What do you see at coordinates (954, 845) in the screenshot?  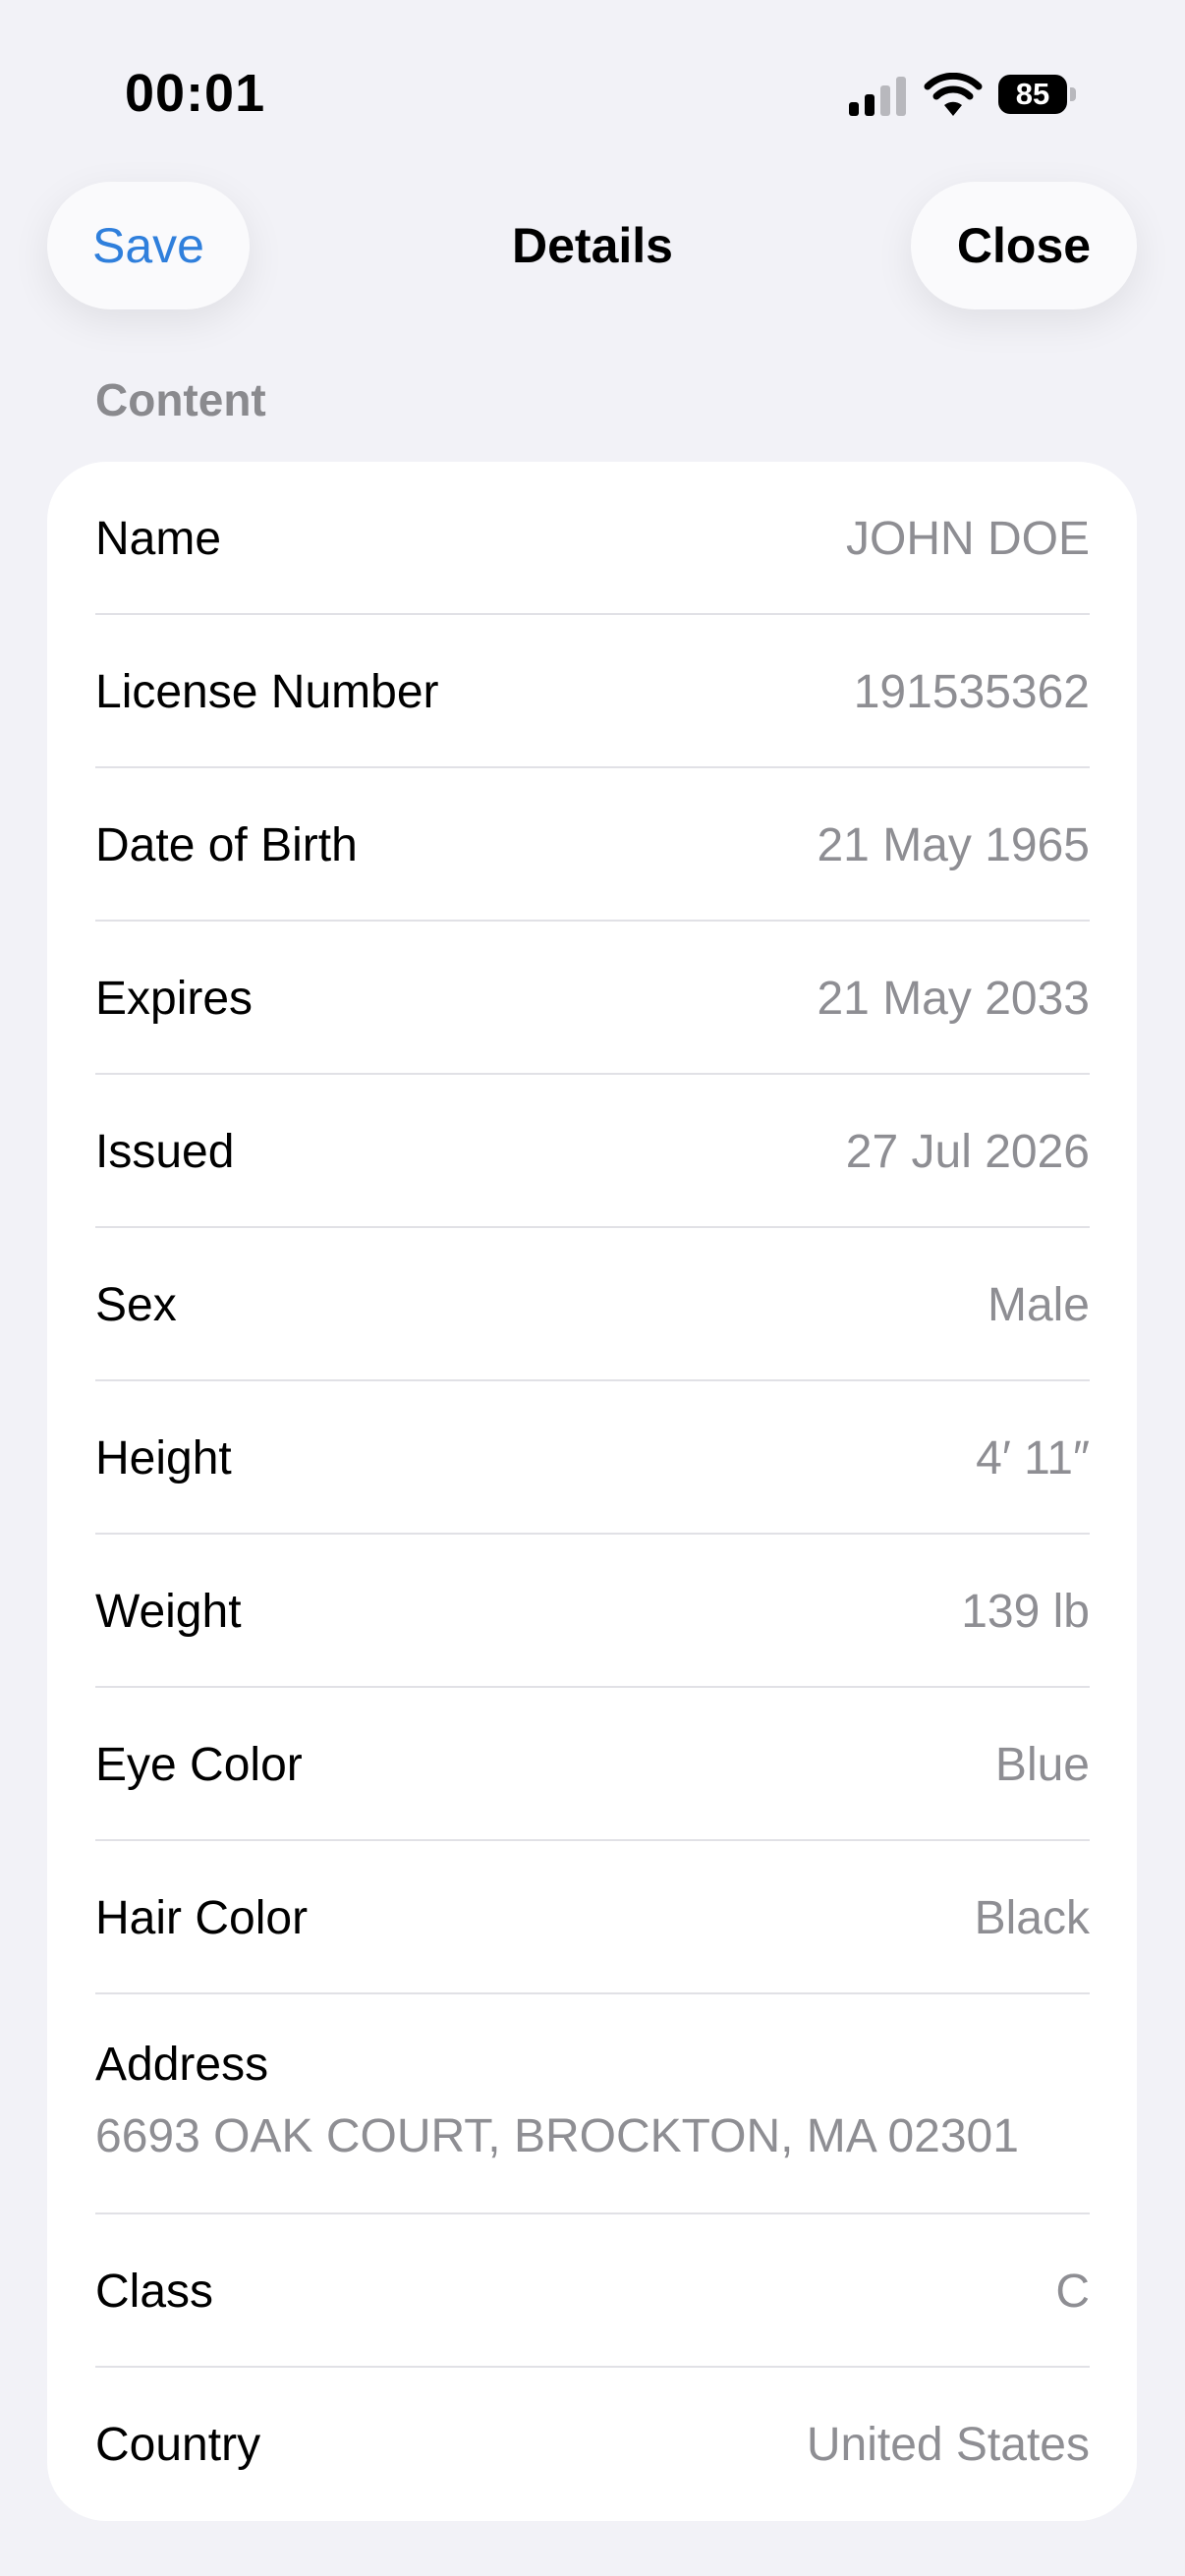 I see `row-value: 21 May 1965` at bounding box center [954, 845].